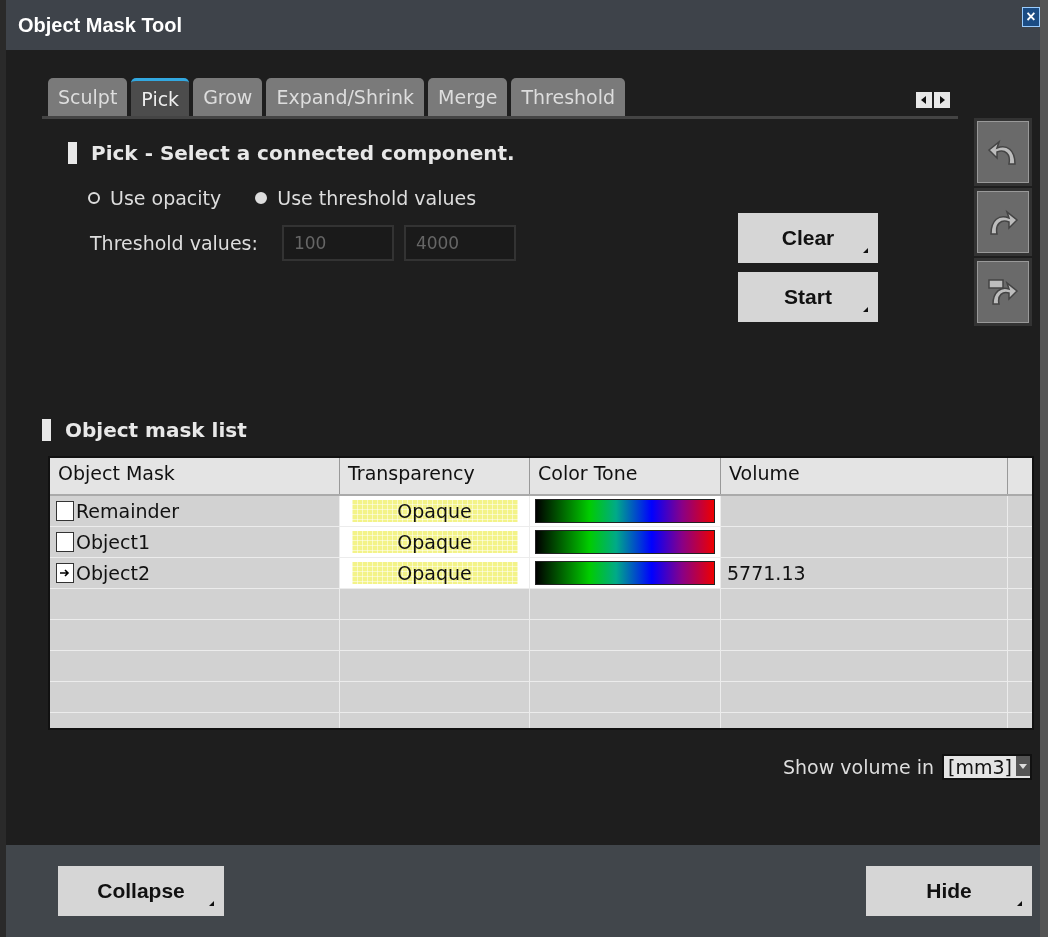  Describe the element at coordinates (195, 476) in the screenshot. I see `column-header: Object Mask` at that location.